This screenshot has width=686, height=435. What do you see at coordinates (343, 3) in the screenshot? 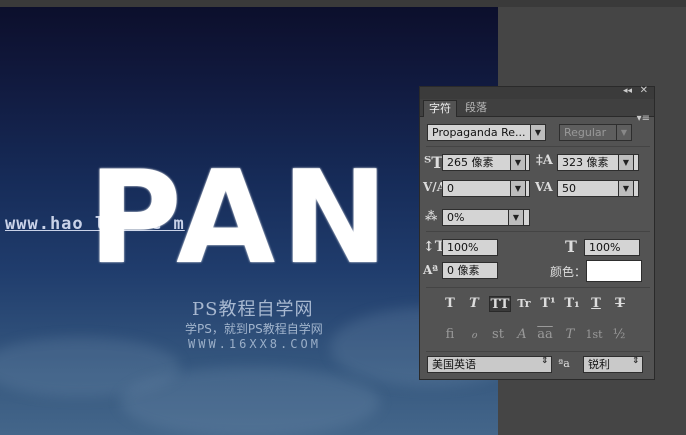
I see `top-strip` at bounding box center [343, 3].